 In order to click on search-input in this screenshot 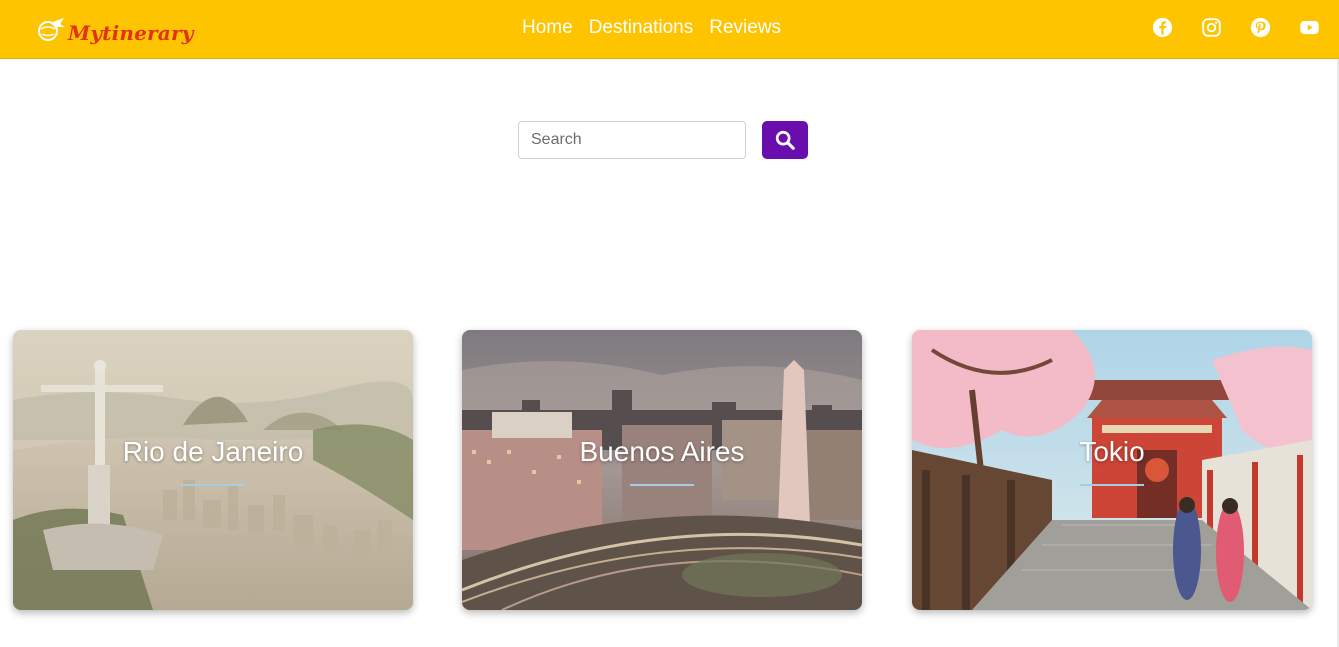, I will do `click(632, 140)`.